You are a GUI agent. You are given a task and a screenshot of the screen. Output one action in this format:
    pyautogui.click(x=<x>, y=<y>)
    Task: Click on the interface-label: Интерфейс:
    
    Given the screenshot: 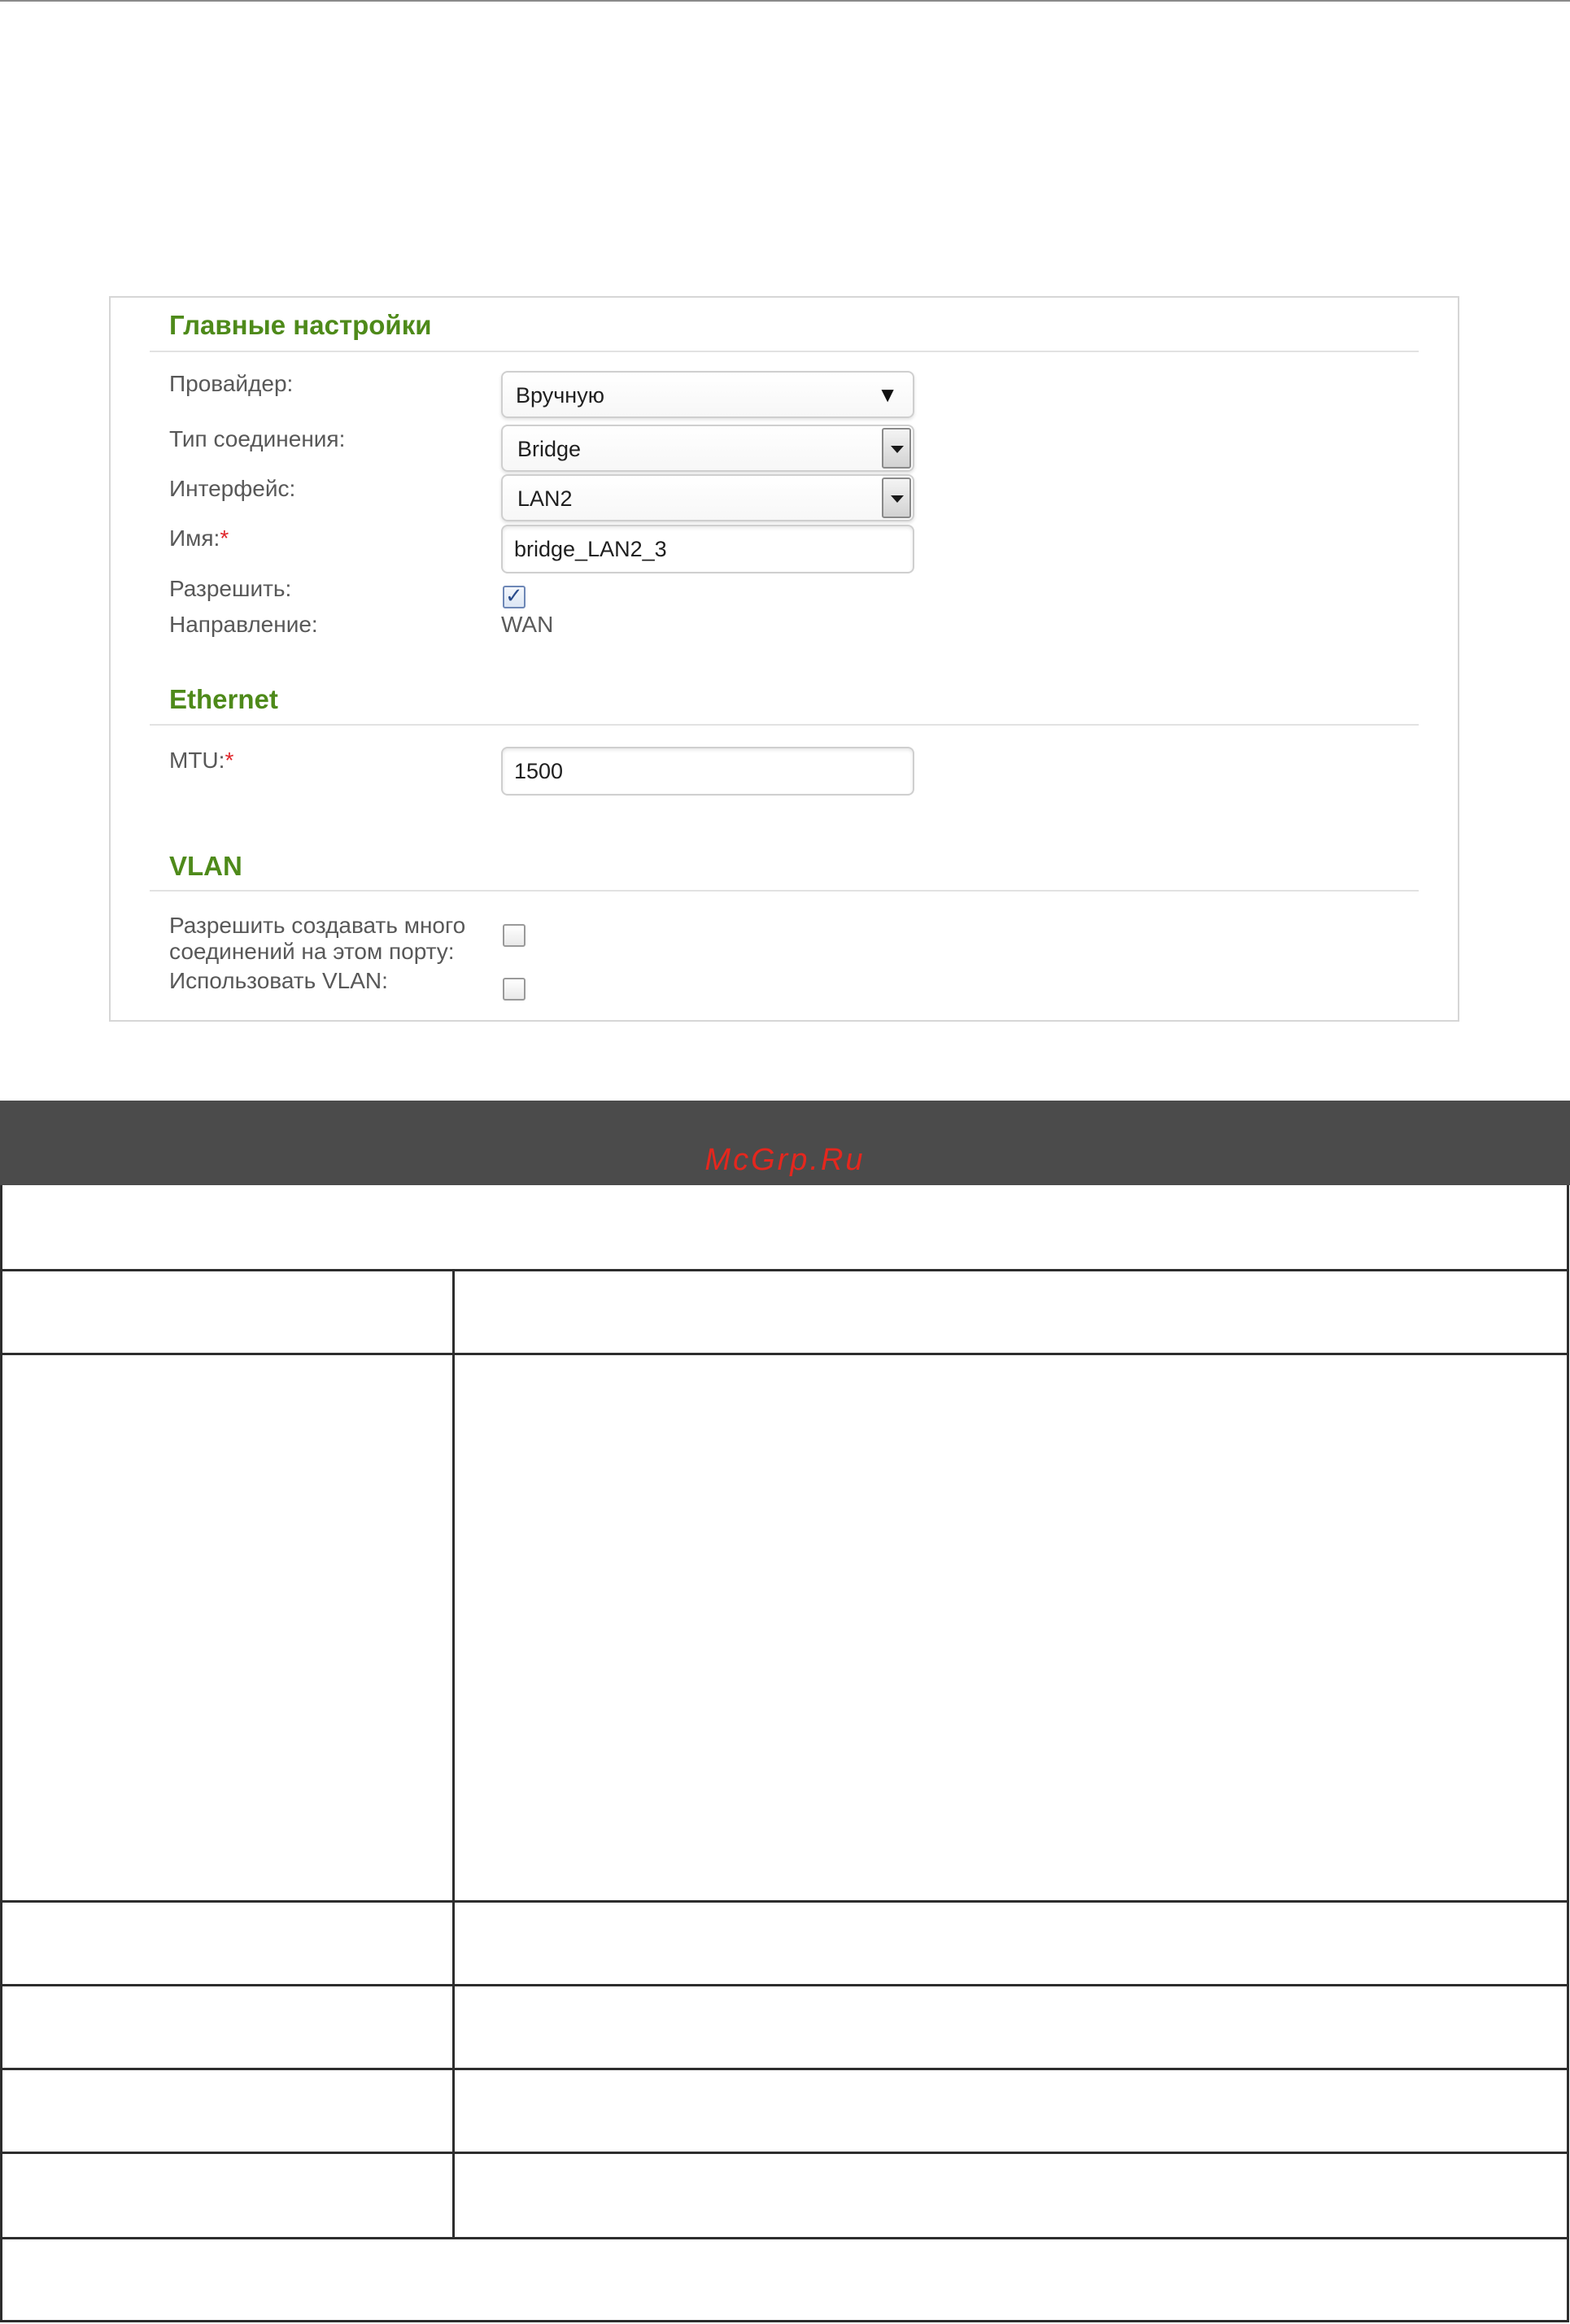 What is the action you would take?
    pyautogui.click(x=232, y=488)
    